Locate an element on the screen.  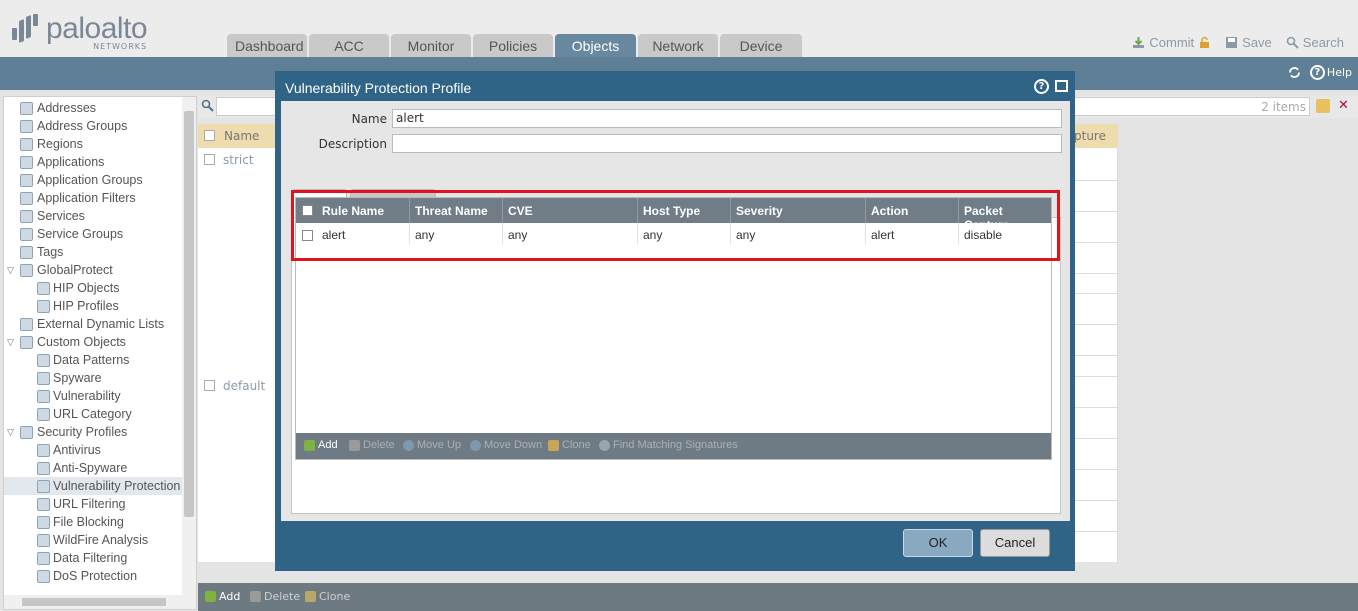
add-icon is located at coordinates (309, 445).